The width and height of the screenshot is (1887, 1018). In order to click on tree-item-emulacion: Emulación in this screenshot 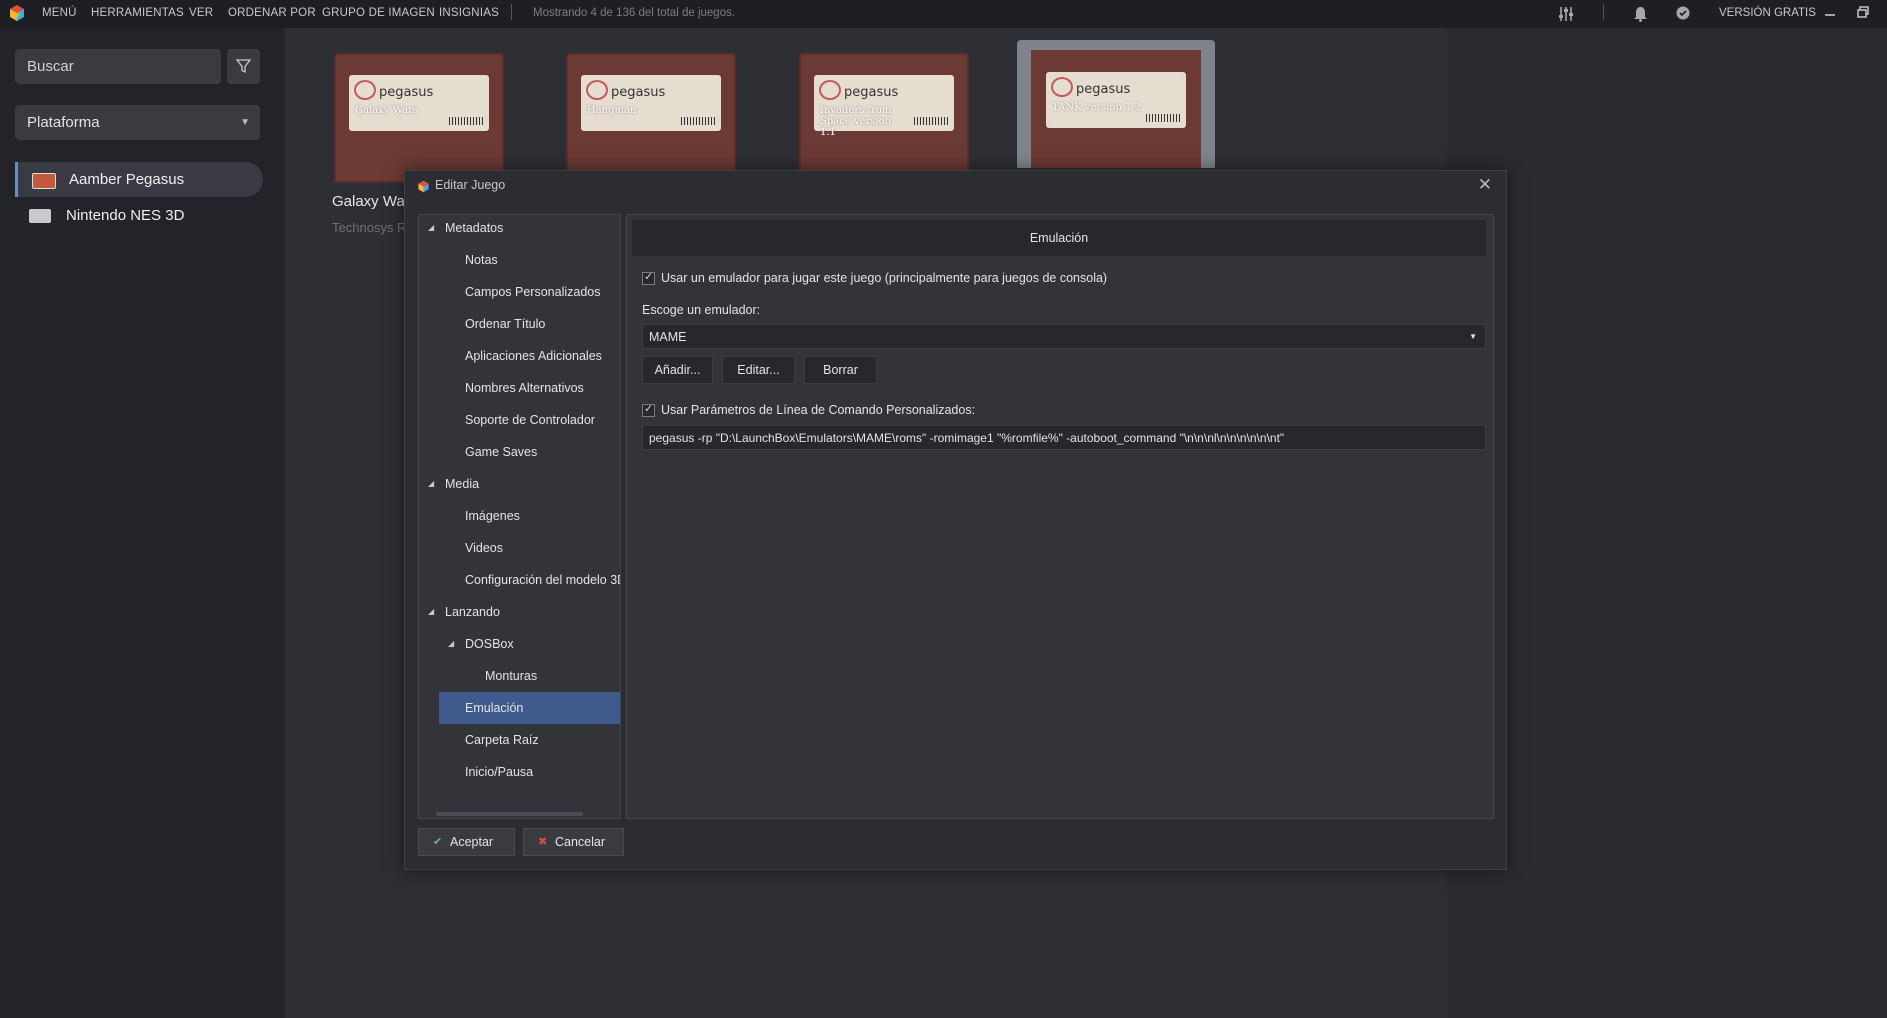, I will do `click(529, 708)`.